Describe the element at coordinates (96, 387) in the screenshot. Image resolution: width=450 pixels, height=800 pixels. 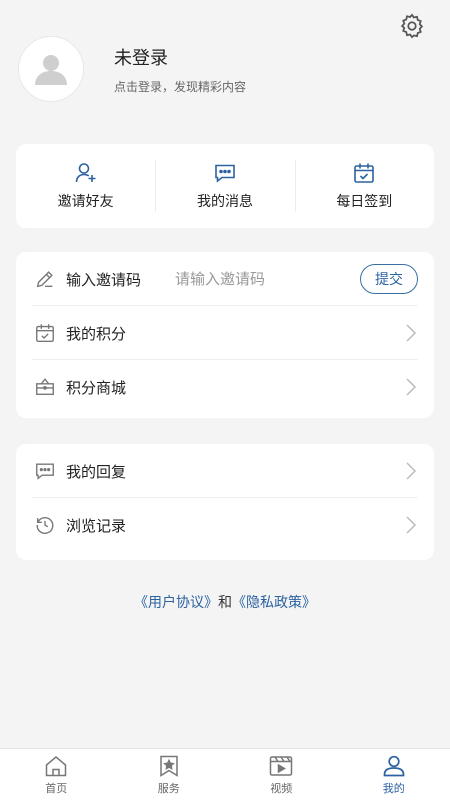
I see `points-mall-label: 积分商城` at that location.